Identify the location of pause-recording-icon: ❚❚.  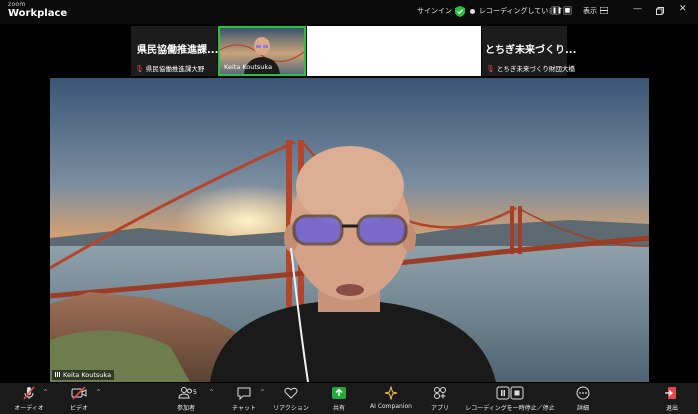
(556, 10).